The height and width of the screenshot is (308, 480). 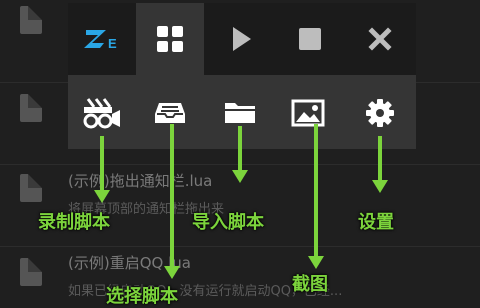 What do you see at coordinates (310, 284) in the screenshot?
I see `screenshot-label: 截图` at bounding box center [310, 284].